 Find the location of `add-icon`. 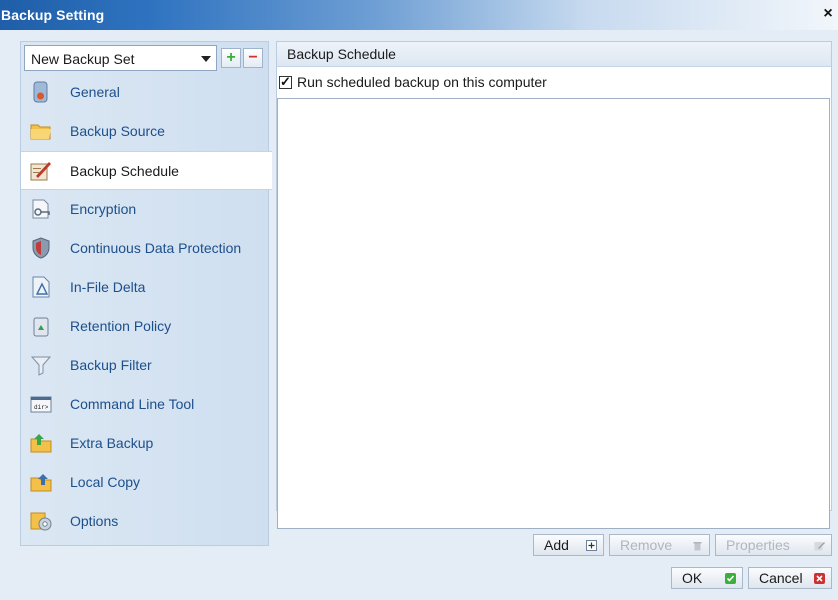

add-icon is located at coordinates (591, 545).